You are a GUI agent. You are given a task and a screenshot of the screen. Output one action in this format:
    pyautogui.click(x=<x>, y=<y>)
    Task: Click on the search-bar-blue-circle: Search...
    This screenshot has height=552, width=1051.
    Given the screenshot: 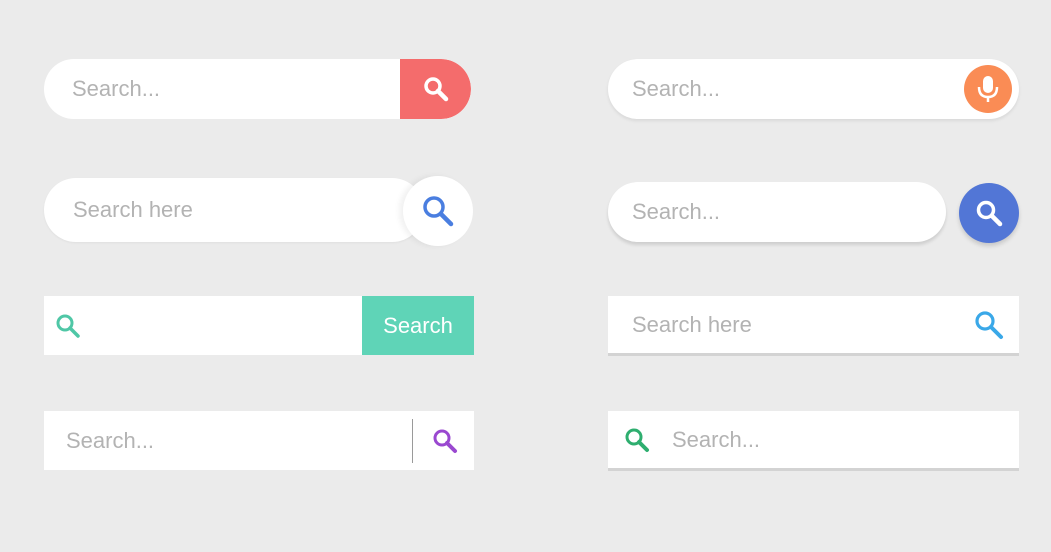 What is the action you would take?
    pyautogui.click(x=777, y=212)
    